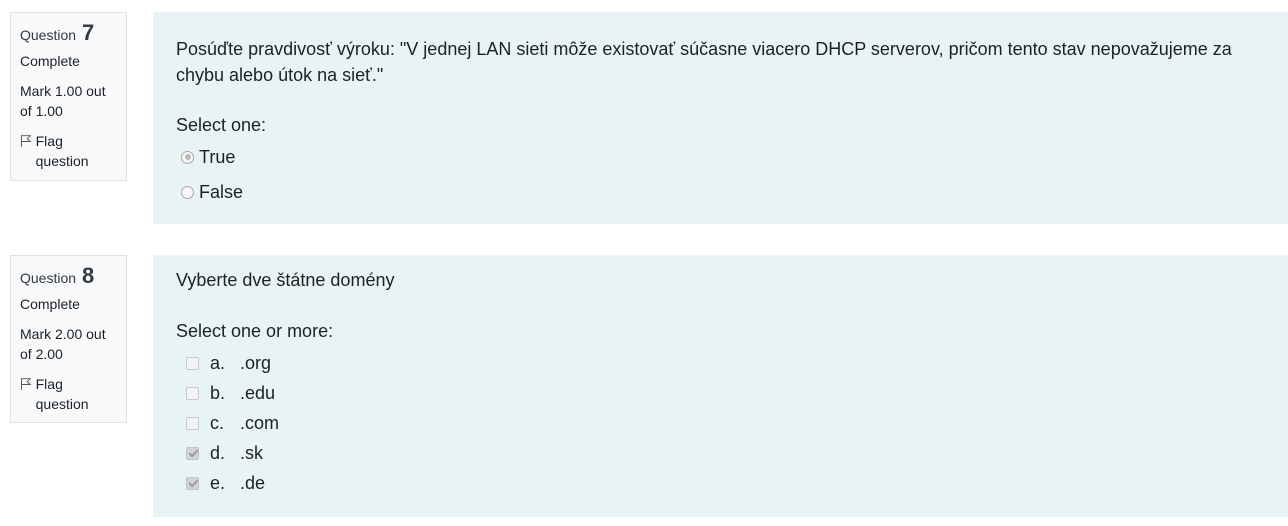  Describe the element at coordinates (192, 453) in the screenshot. I see `checkbox-d` at that location.